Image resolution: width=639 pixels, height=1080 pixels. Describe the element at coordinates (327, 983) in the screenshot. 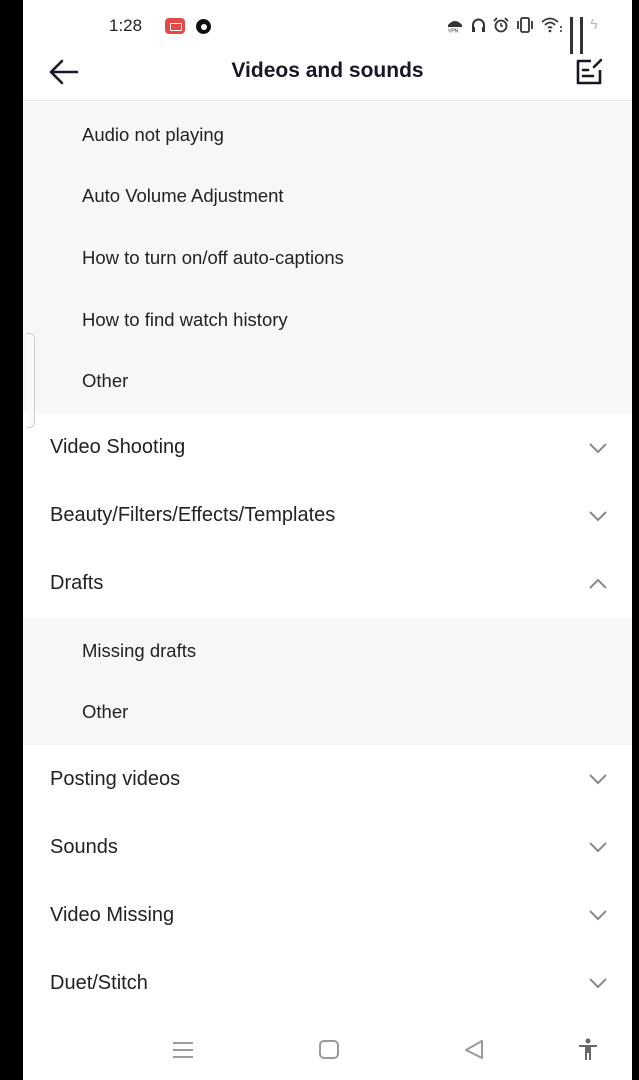

I see `section-duet-stitch: Duet/Stitch` at that location.